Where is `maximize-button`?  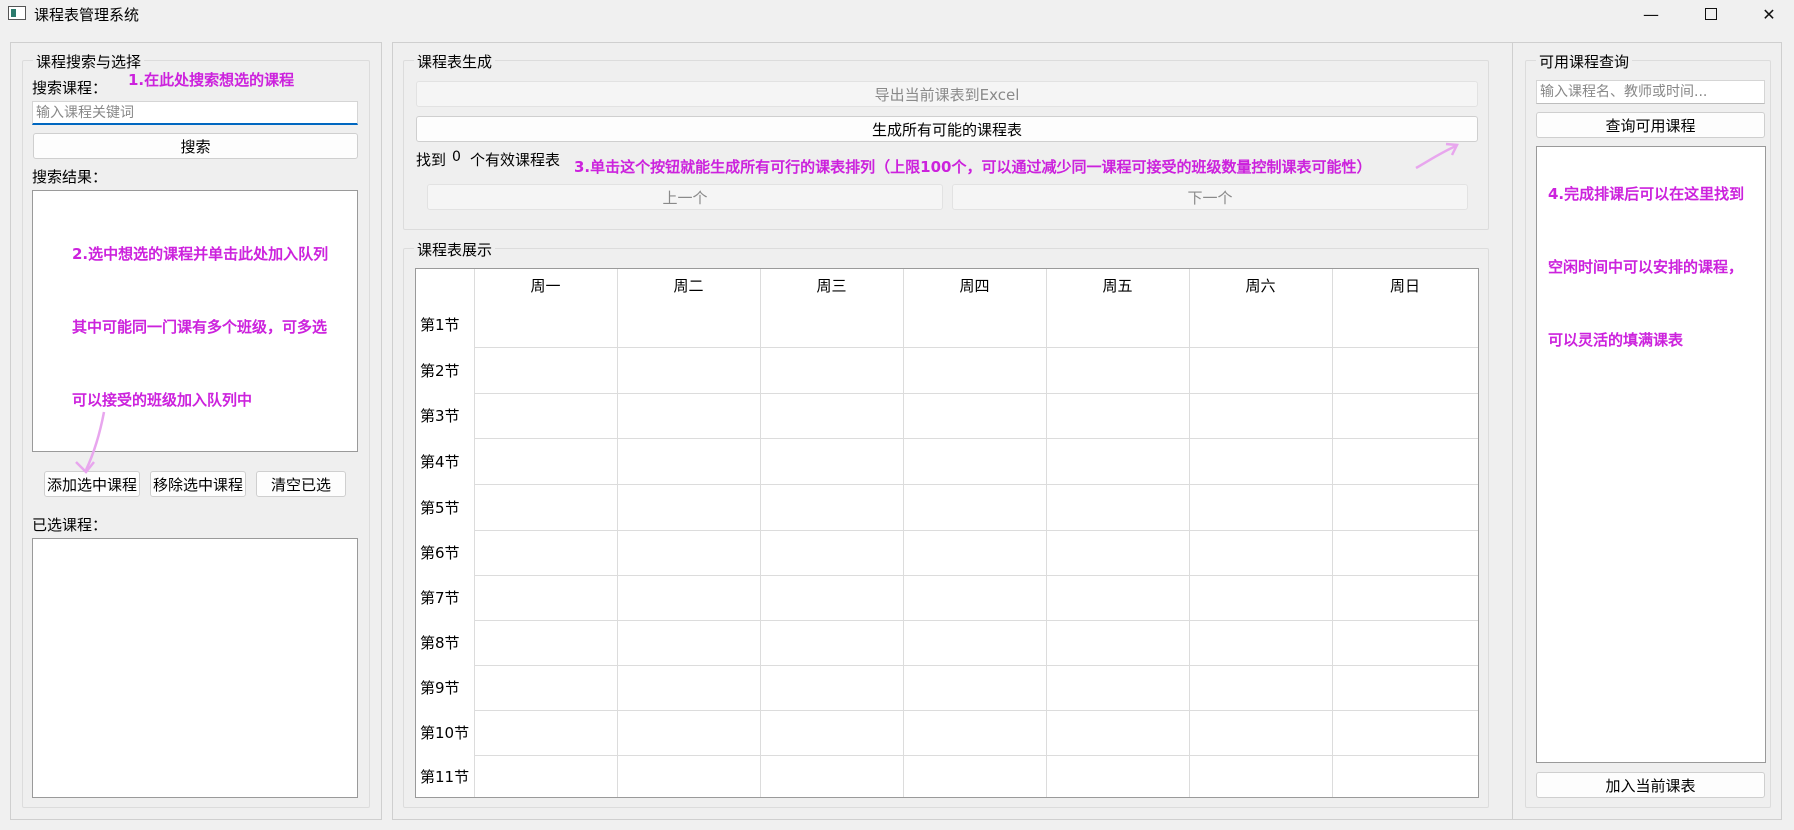 maximize-button is located at coordinates (1711, 14).